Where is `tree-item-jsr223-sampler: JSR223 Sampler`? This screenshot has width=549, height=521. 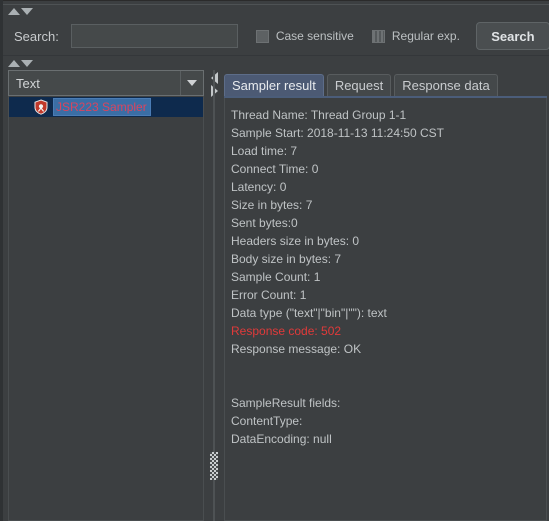 tree-item-jsr223-sampler: JSR223 Sampler is located at coordinates (106, 107).